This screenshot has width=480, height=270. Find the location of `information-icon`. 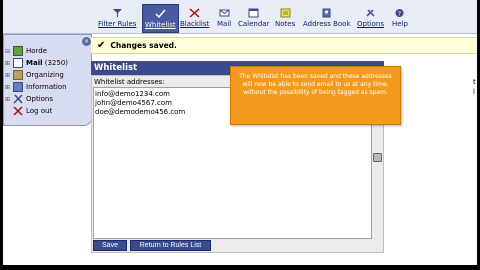

information-icon is located at coordinates (18, 87).